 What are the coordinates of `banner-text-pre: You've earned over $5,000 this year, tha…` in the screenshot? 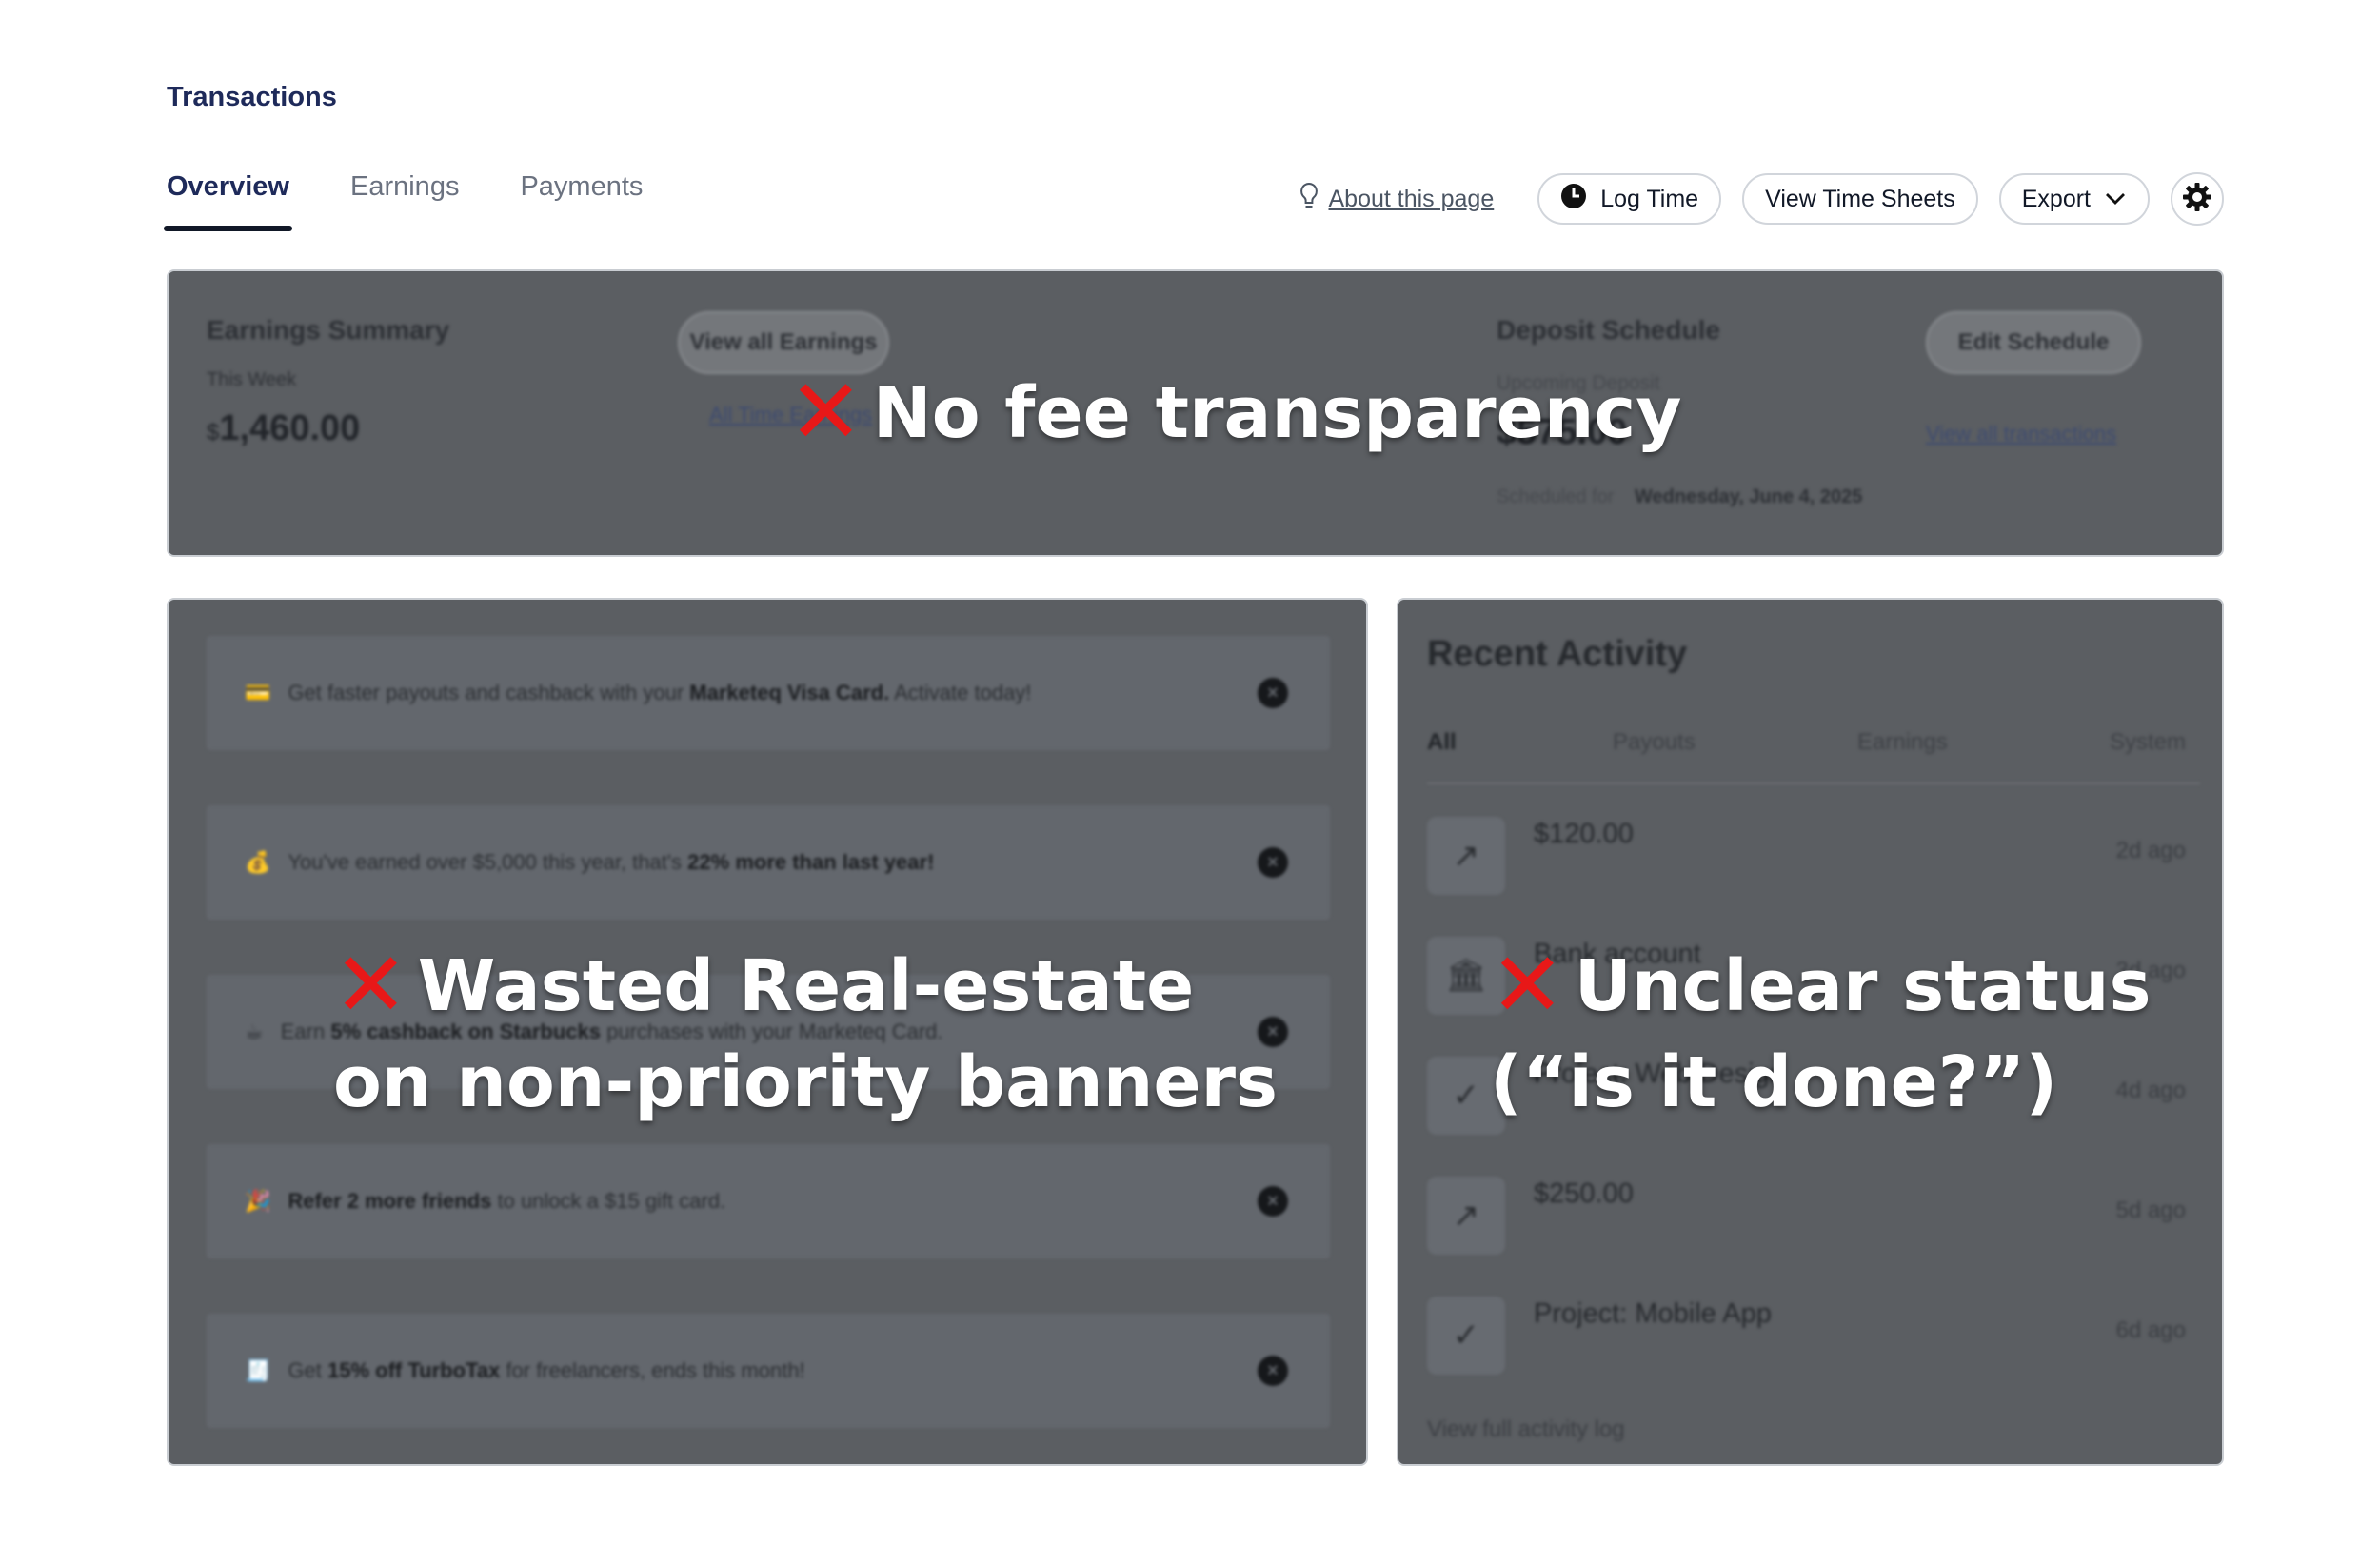 It's located at (488, 862).